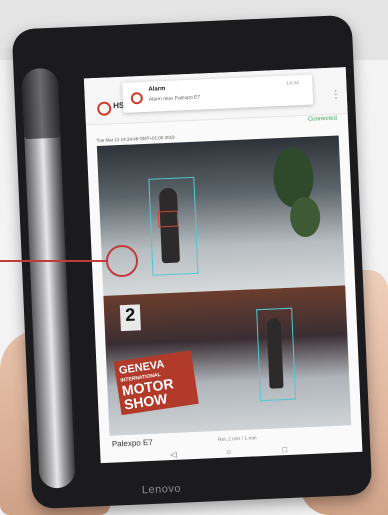 The width and height of the screenshot is (388, 515). What do you see at coordinates (284, 449) in the screenshot?
I see `recents-icon: □` at bounding box center [284, 449].